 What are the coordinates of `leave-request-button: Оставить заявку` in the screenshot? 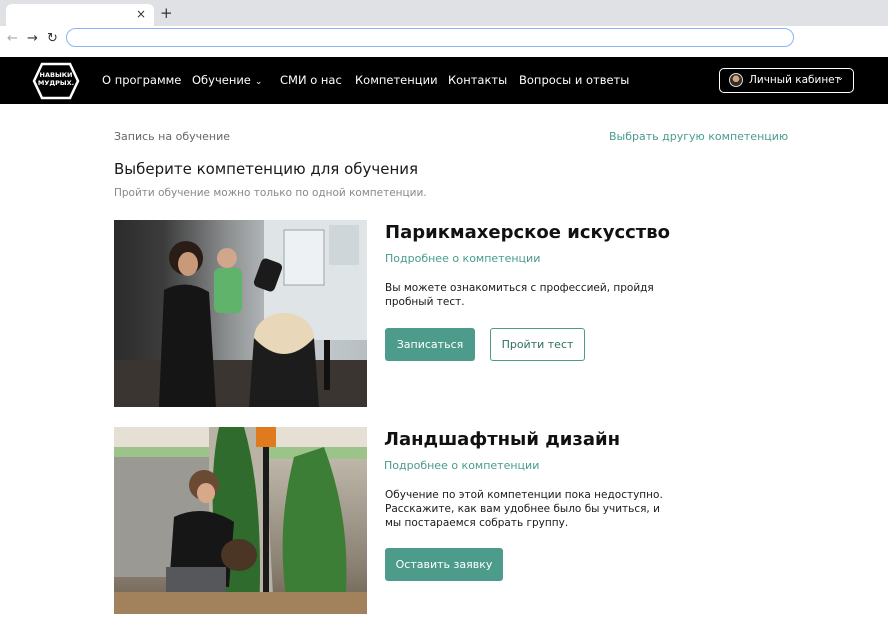 It's located at (444, 564).